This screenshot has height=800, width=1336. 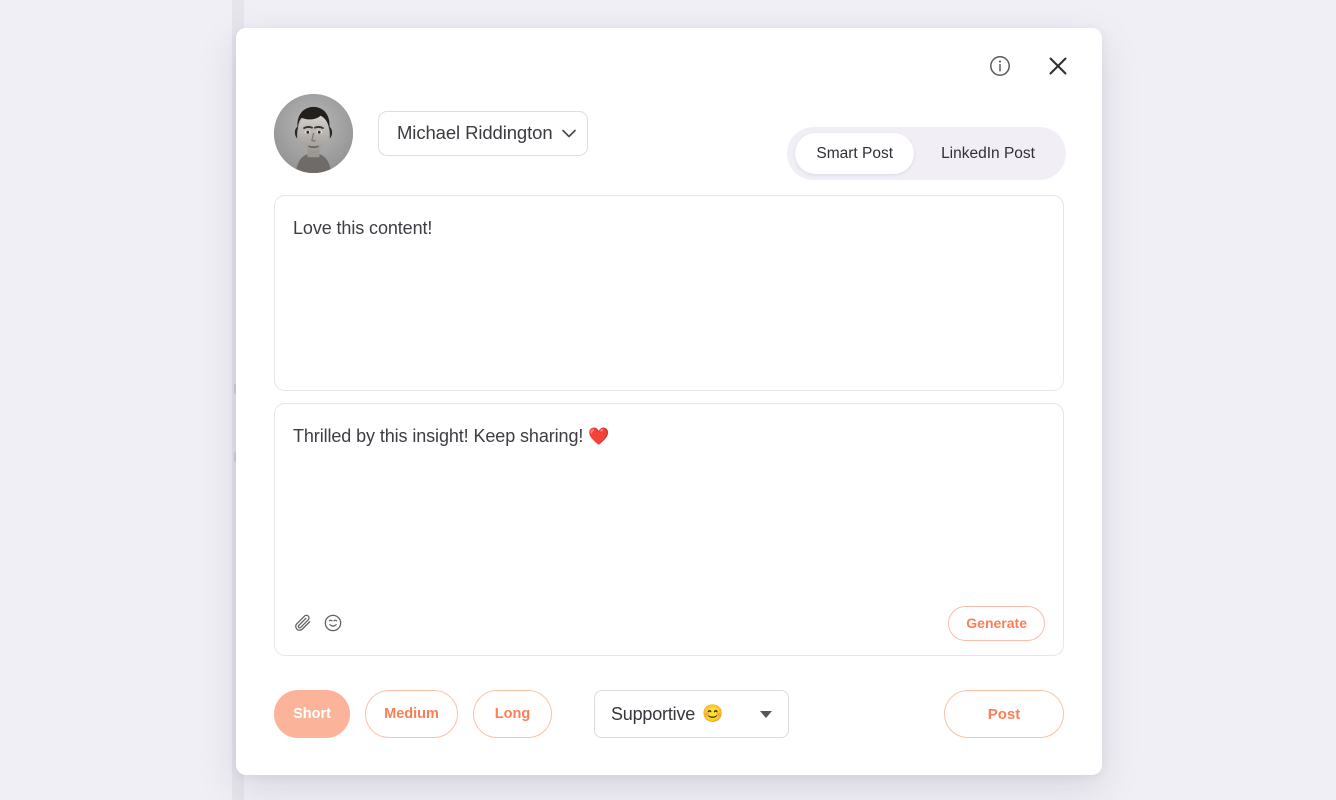 What do you see at coordinates (303, 623) in the screenshot?
I see `paperclip-icon` at bounding box center [303, 623].